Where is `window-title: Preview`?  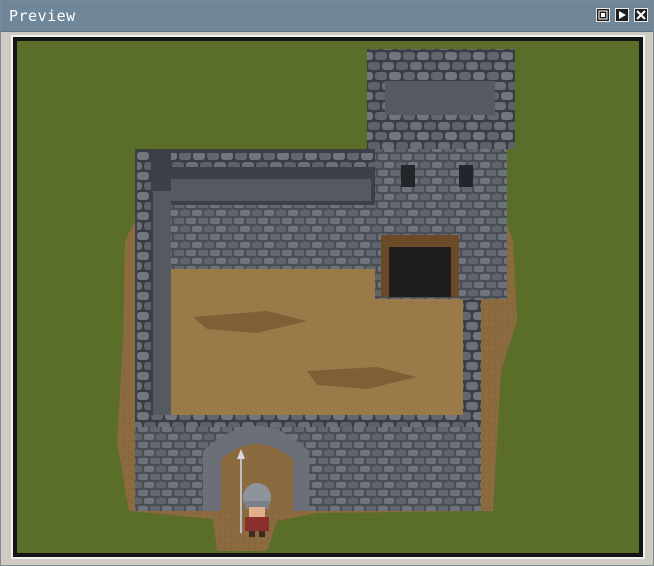 window-title: Preview is located at coordinates (42, 16).